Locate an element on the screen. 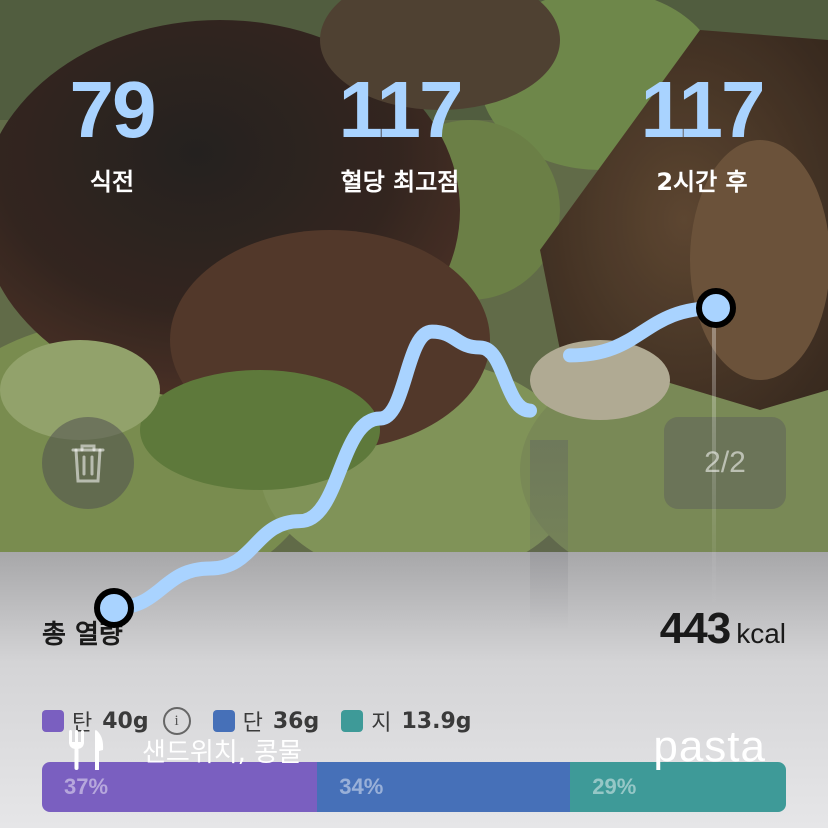 This screenshot has height=828, width=828. page-indicator: 2/2 is located at coordinates (725, 463).